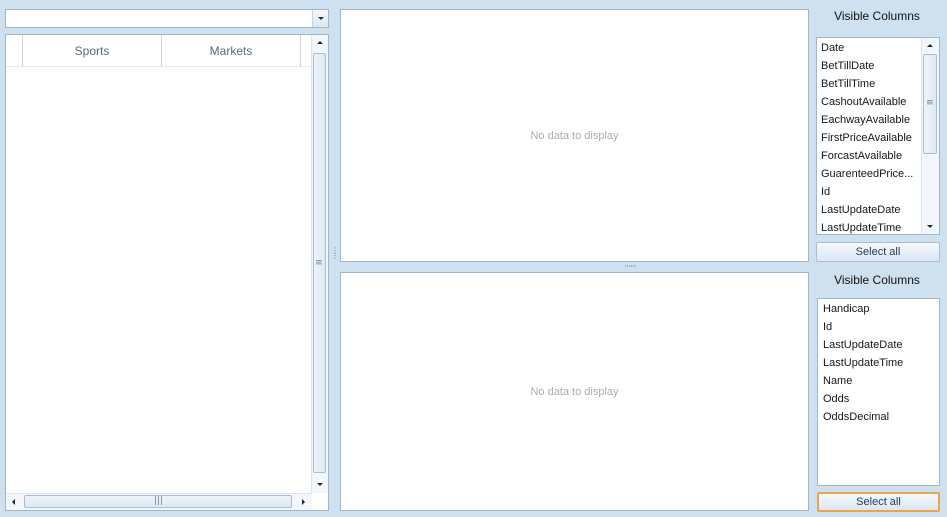 The width and height of the screenshot is (947, 517). I want to click on tree-header: Sports Markets, so click(159, 51).